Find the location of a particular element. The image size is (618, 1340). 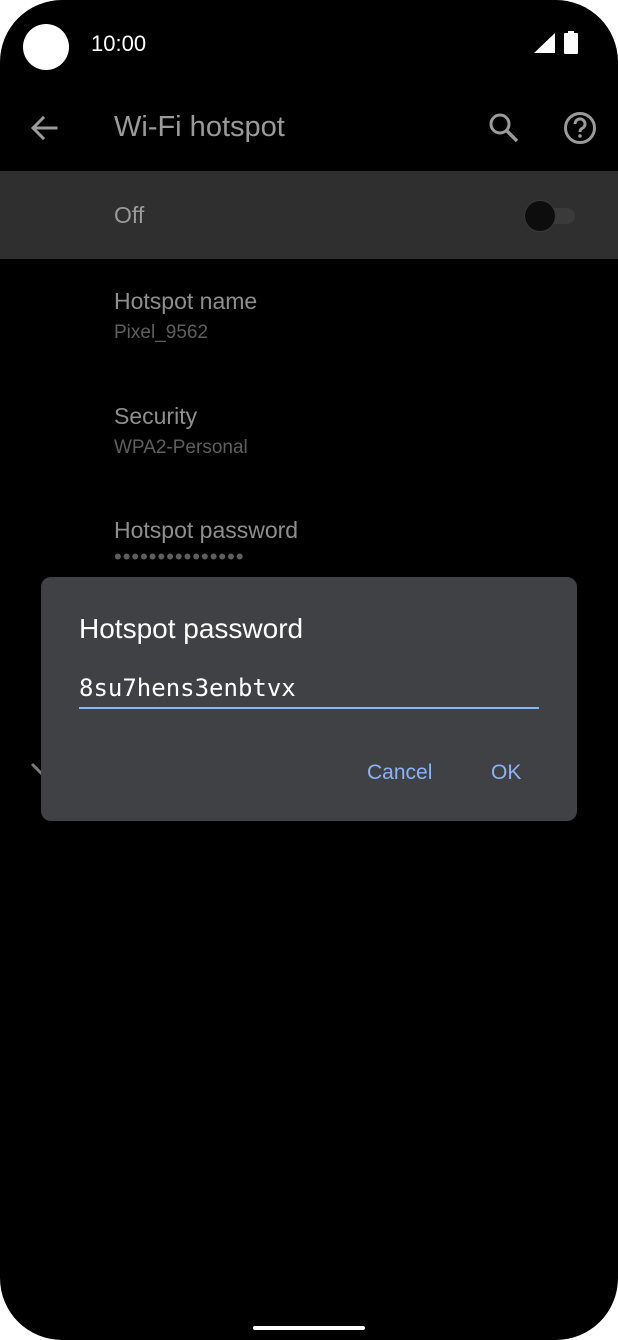

battery-icon is located at coordinates (571, 42).